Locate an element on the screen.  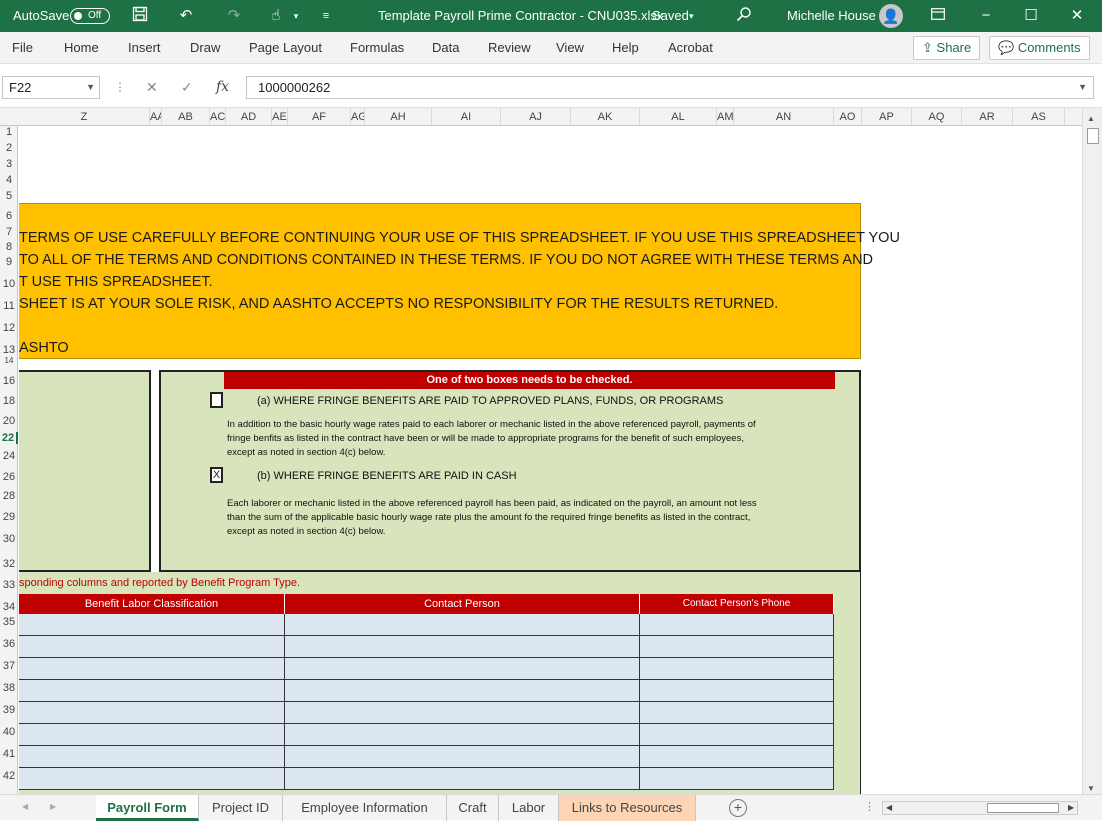
row-header: 26 is located at coordinates (9, 477).